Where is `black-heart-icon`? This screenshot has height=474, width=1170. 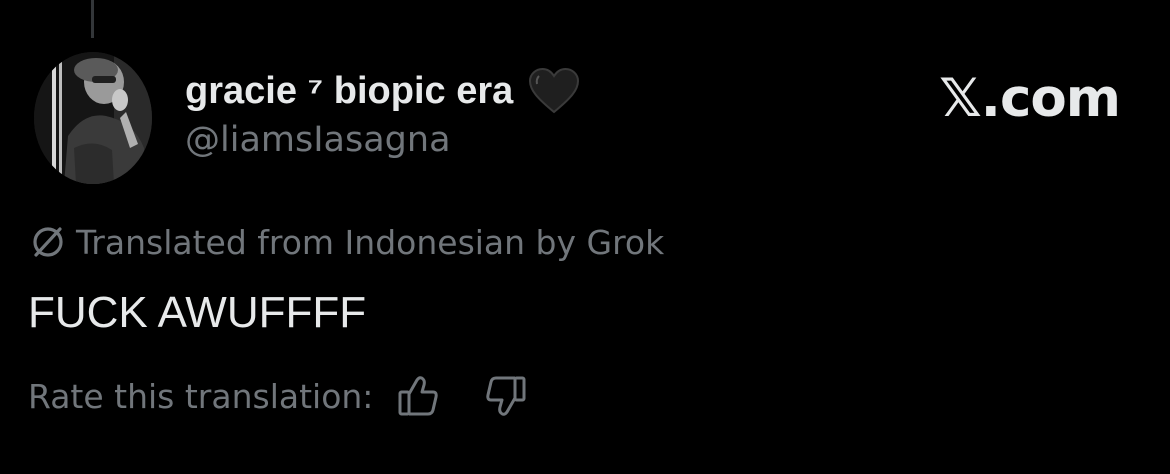 black-heart-icon is located at coordinates (554, 91).